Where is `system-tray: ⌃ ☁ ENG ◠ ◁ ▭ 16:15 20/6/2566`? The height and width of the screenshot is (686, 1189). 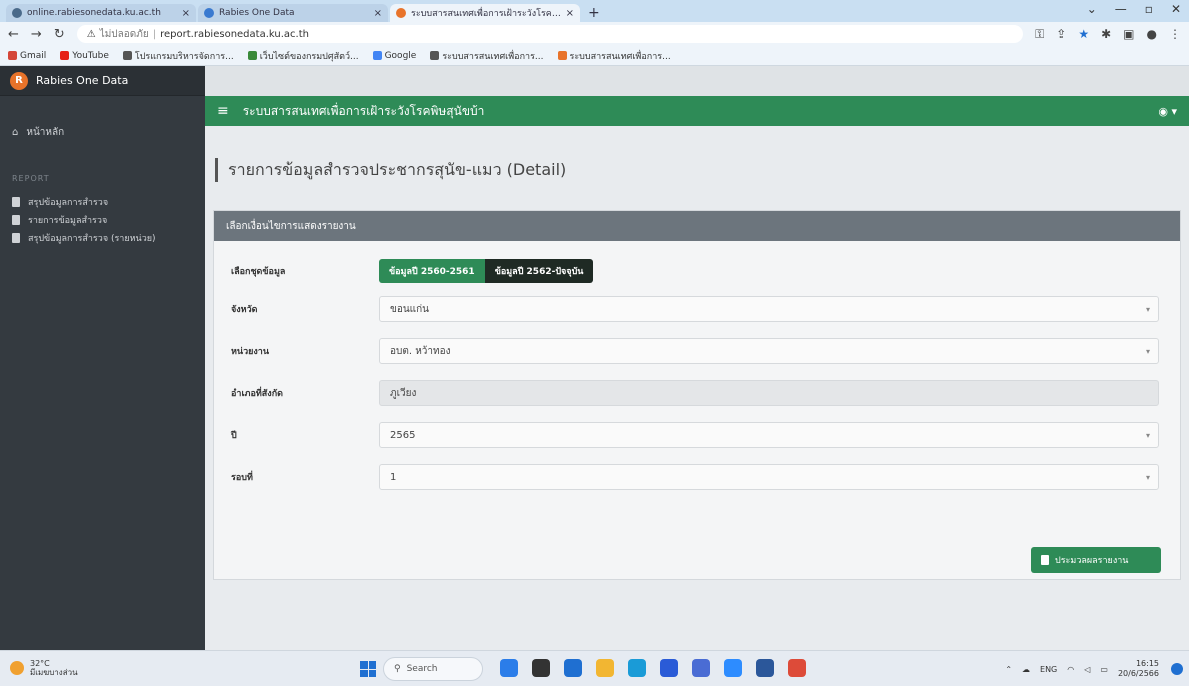 system-tray: ⌃ ☁ ENG ◠ ◁ ▭ 16:15 20/6/2566 is located at coordinates (1082, 669).